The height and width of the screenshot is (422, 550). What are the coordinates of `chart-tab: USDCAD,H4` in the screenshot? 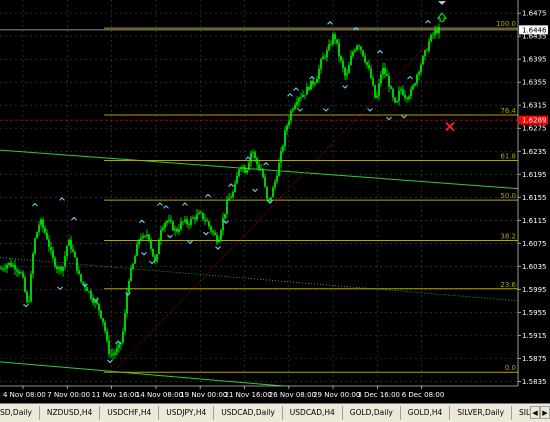 It's located at (313, 413).